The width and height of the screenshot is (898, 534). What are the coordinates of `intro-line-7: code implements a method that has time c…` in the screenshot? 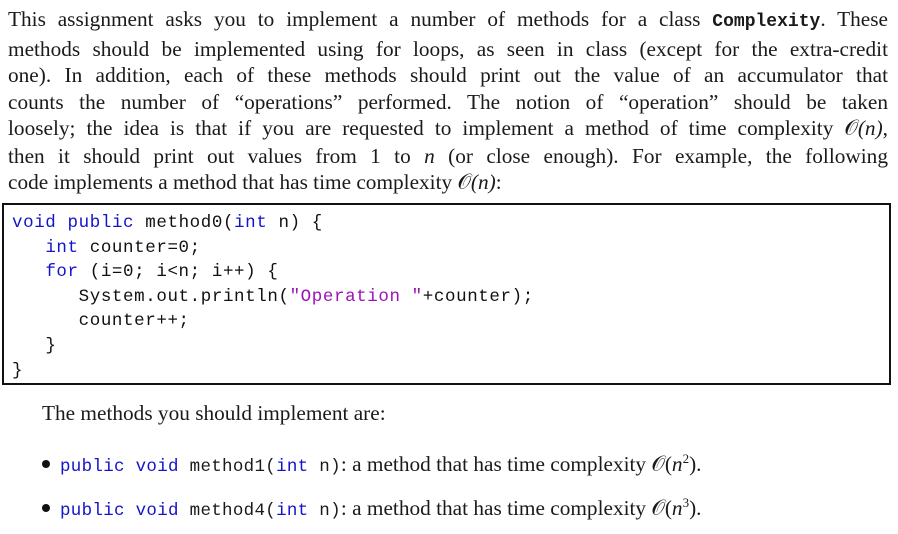 It's located at (448, 183).